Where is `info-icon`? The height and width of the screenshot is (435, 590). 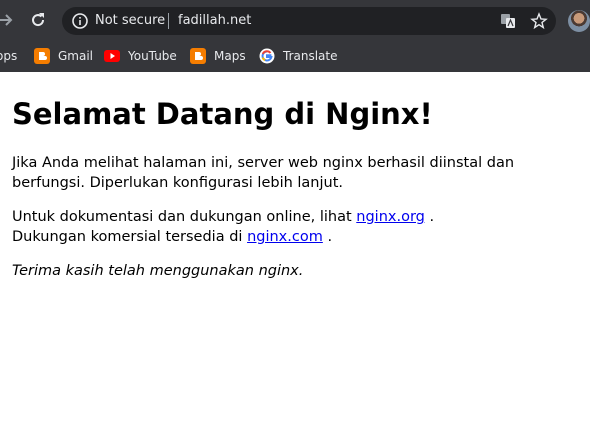 info-icon is located at coordinates (80, 21).